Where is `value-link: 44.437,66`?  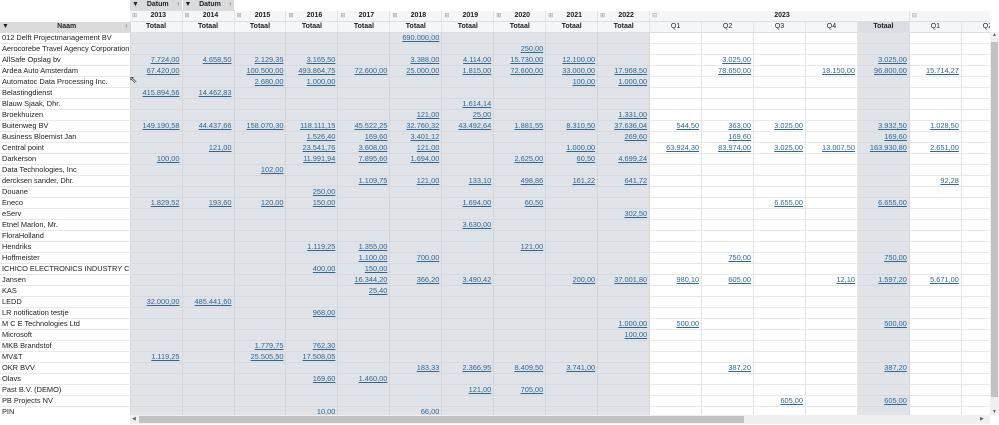
value-link: 44.437,66 is located at coordinates (215, 125).